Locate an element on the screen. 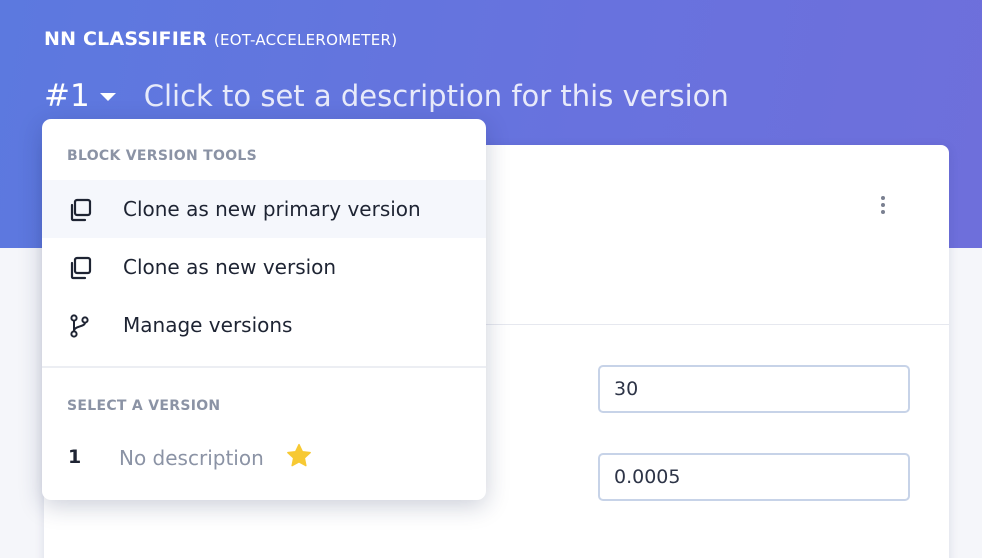  version-number: 1 is located at coordinates (75, 457).